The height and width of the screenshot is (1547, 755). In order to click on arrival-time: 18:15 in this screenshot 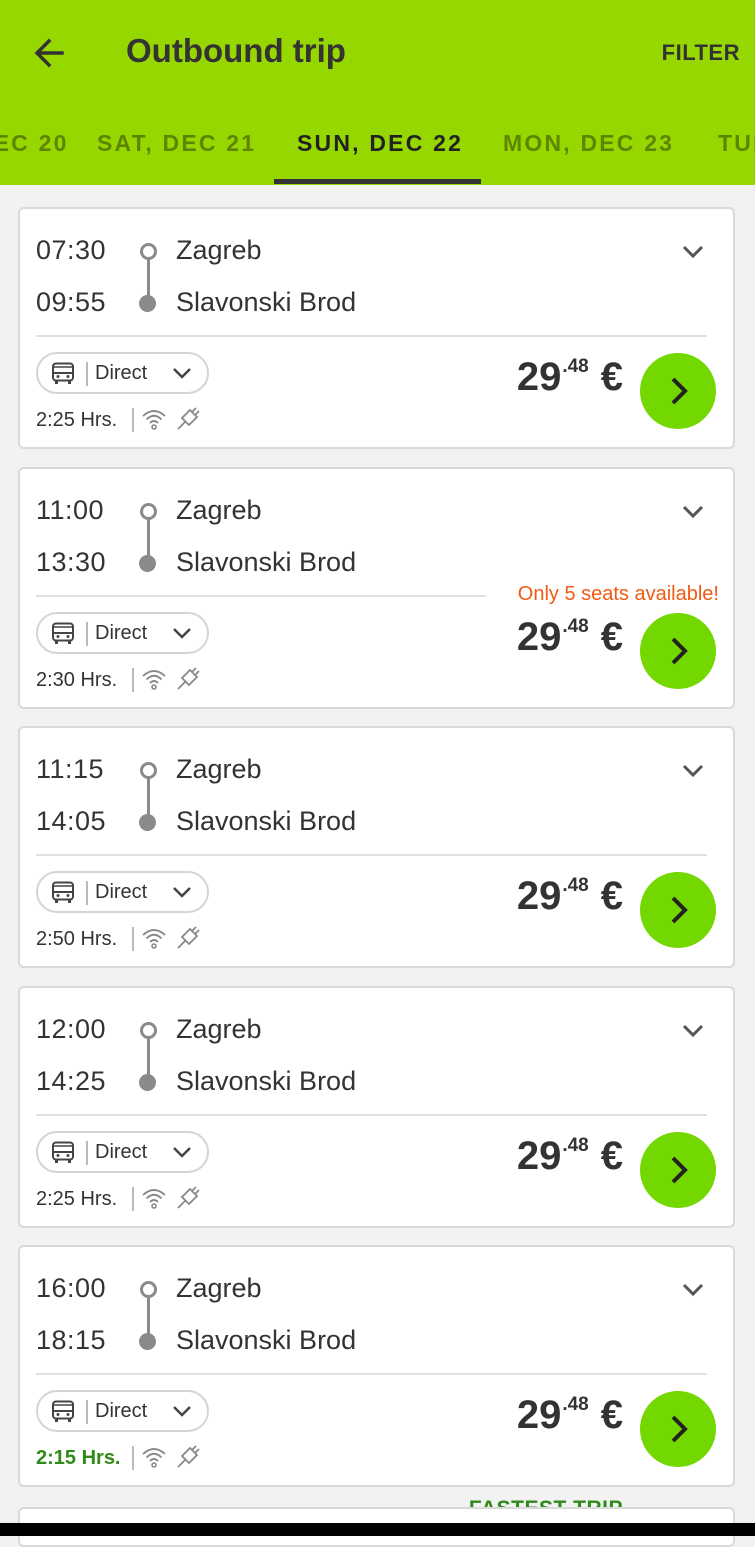, I will do `click(71, 1340)`.